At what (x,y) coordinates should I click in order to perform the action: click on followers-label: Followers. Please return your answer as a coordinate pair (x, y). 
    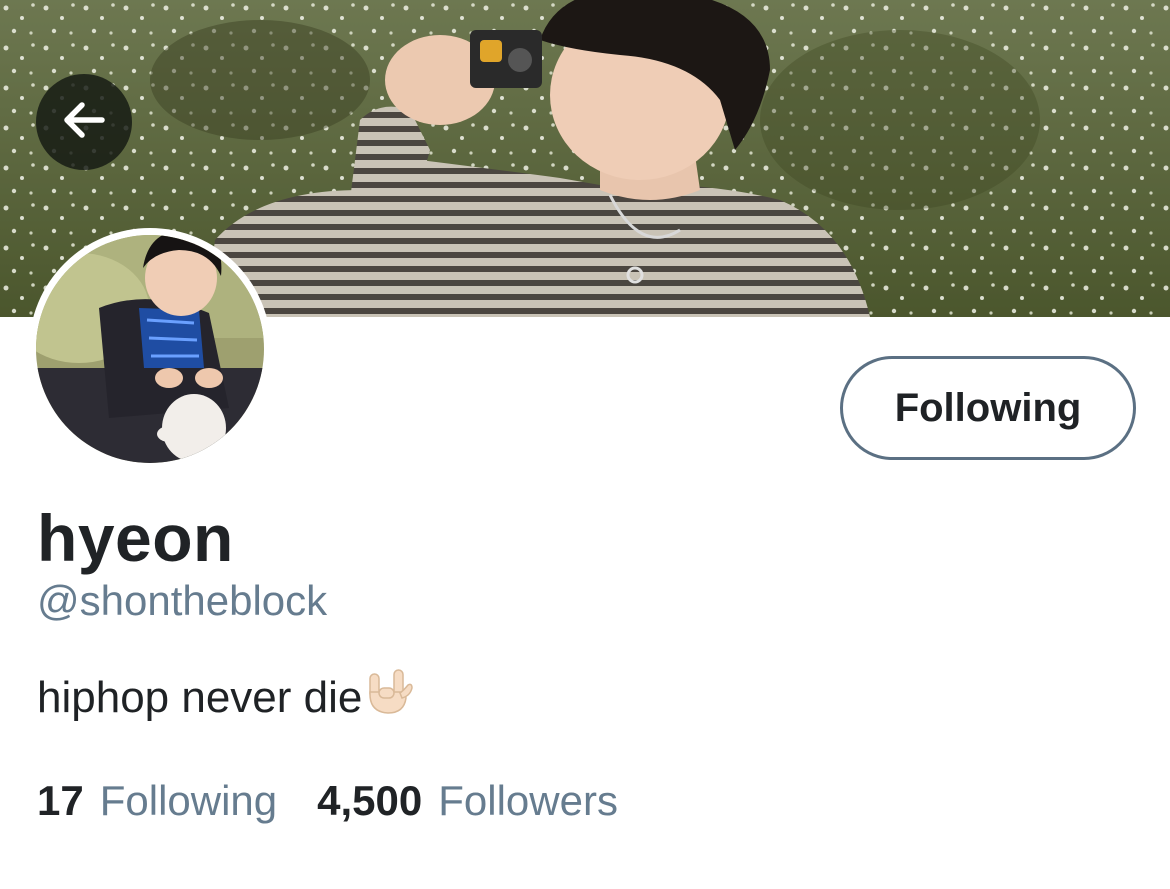
    Looking at the image, I should click on (528, 800).